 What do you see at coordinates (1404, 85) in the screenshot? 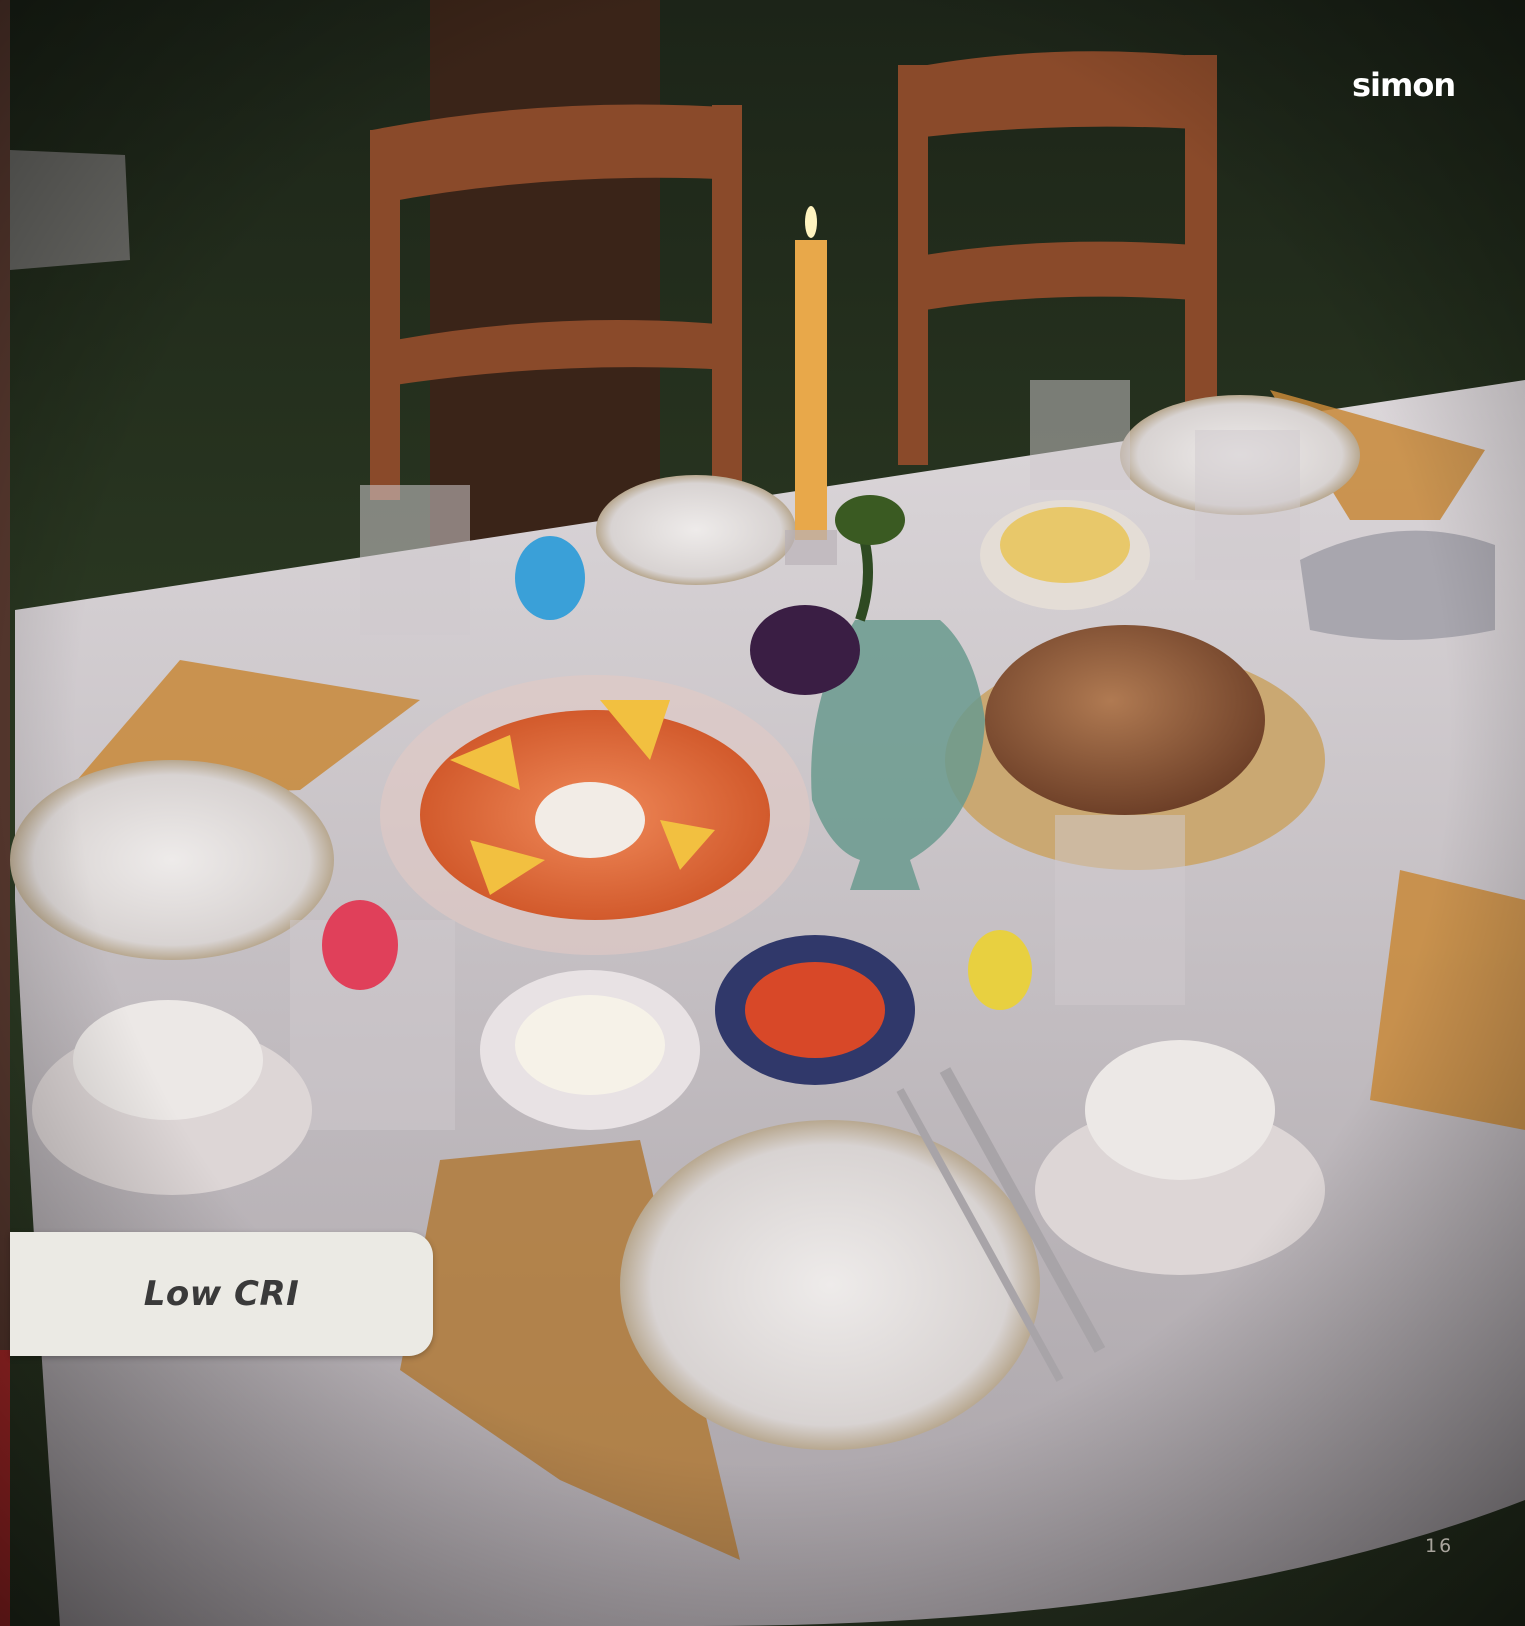
I see `brand-logo: simon` at bounding box center [1404, 85].